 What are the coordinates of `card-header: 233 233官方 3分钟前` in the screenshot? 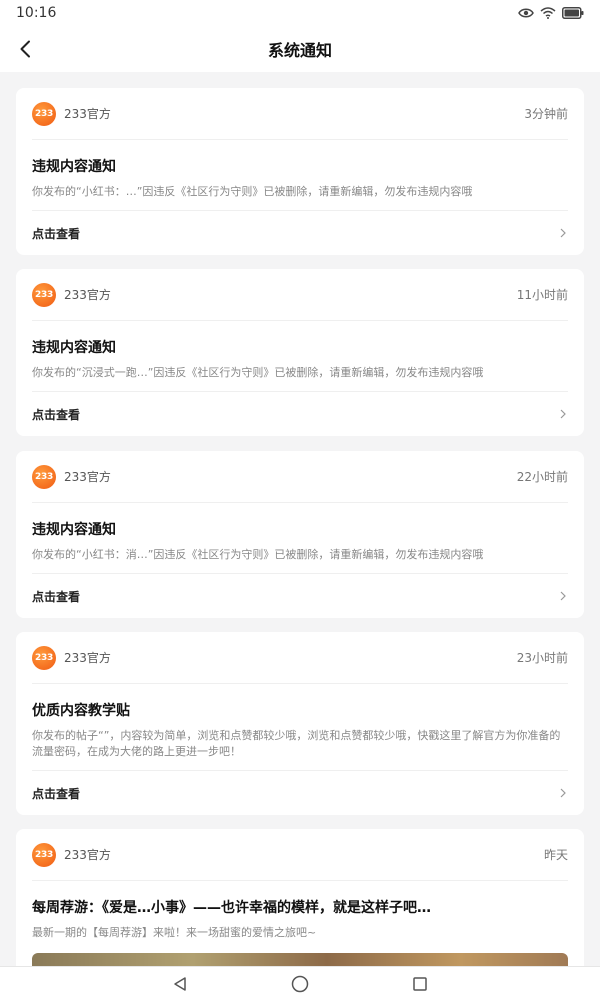 It's located at (300, 114).